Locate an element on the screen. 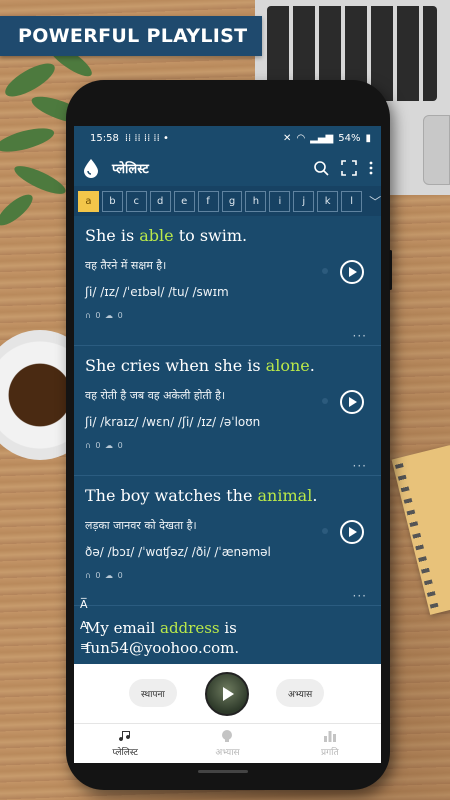 The width and height of the screenshot is (450, 800). alphabet-letter-h: h is located at coordinates (256, 201).